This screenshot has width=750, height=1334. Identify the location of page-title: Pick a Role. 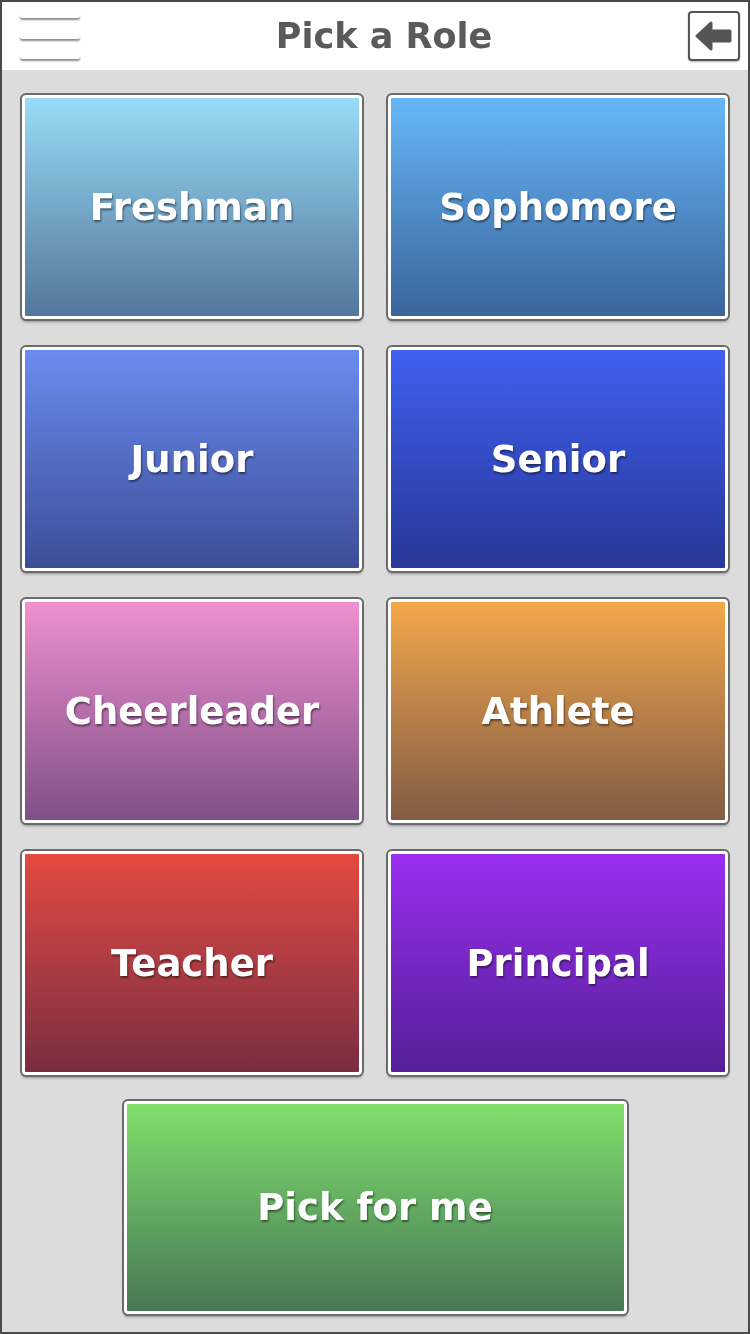
(384, 36).